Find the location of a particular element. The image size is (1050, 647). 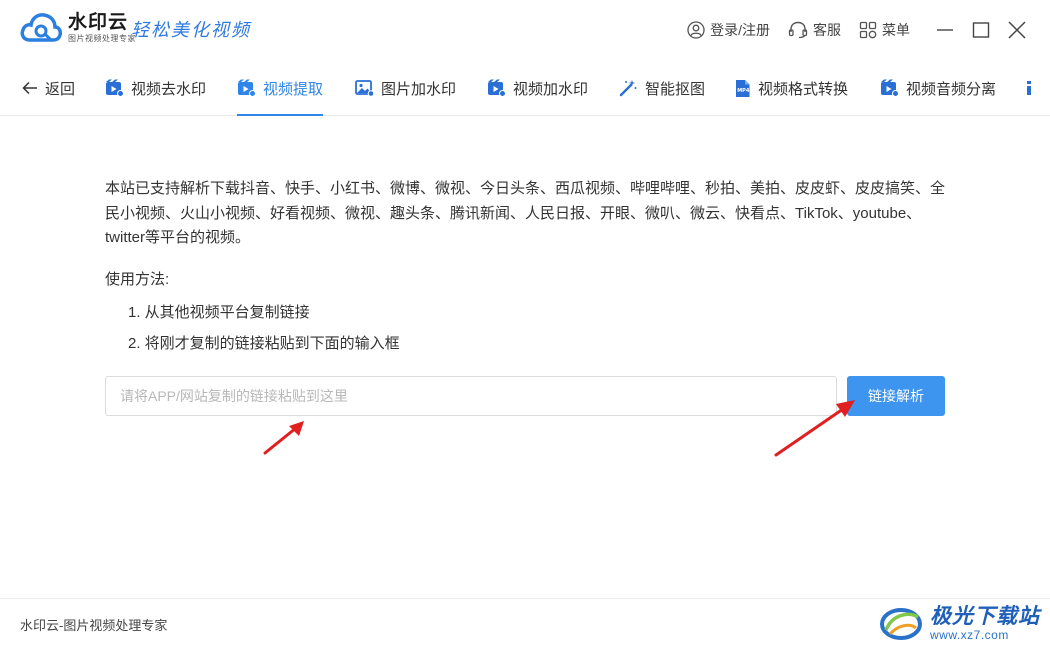

app-slogan: 轻松美化视频 is located at coordinates (191, 30).